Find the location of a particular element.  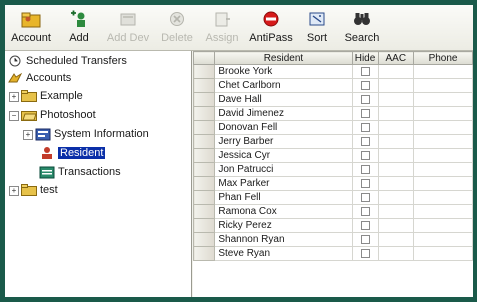

resident-cell: Ricky Perez is located at coordinates (283, 225).